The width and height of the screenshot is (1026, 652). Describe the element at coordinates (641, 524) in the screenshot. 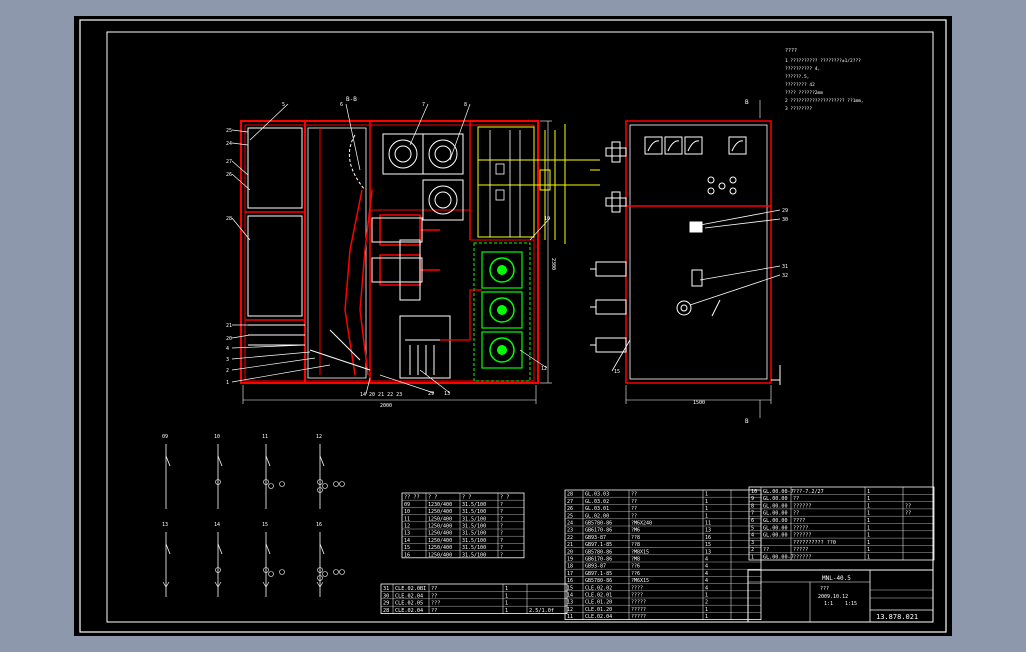

I see `table-cell: ?M6X240` at that location.